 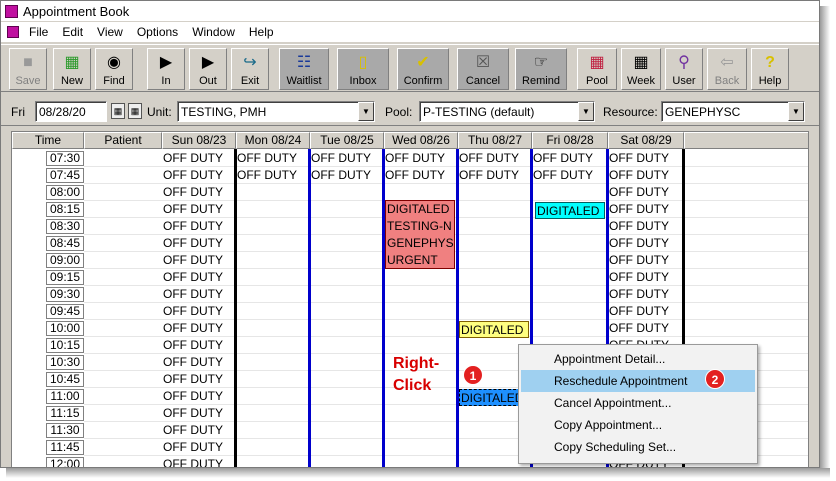 I want to click on time-slot: 10:00, so click(x=65, y=328).